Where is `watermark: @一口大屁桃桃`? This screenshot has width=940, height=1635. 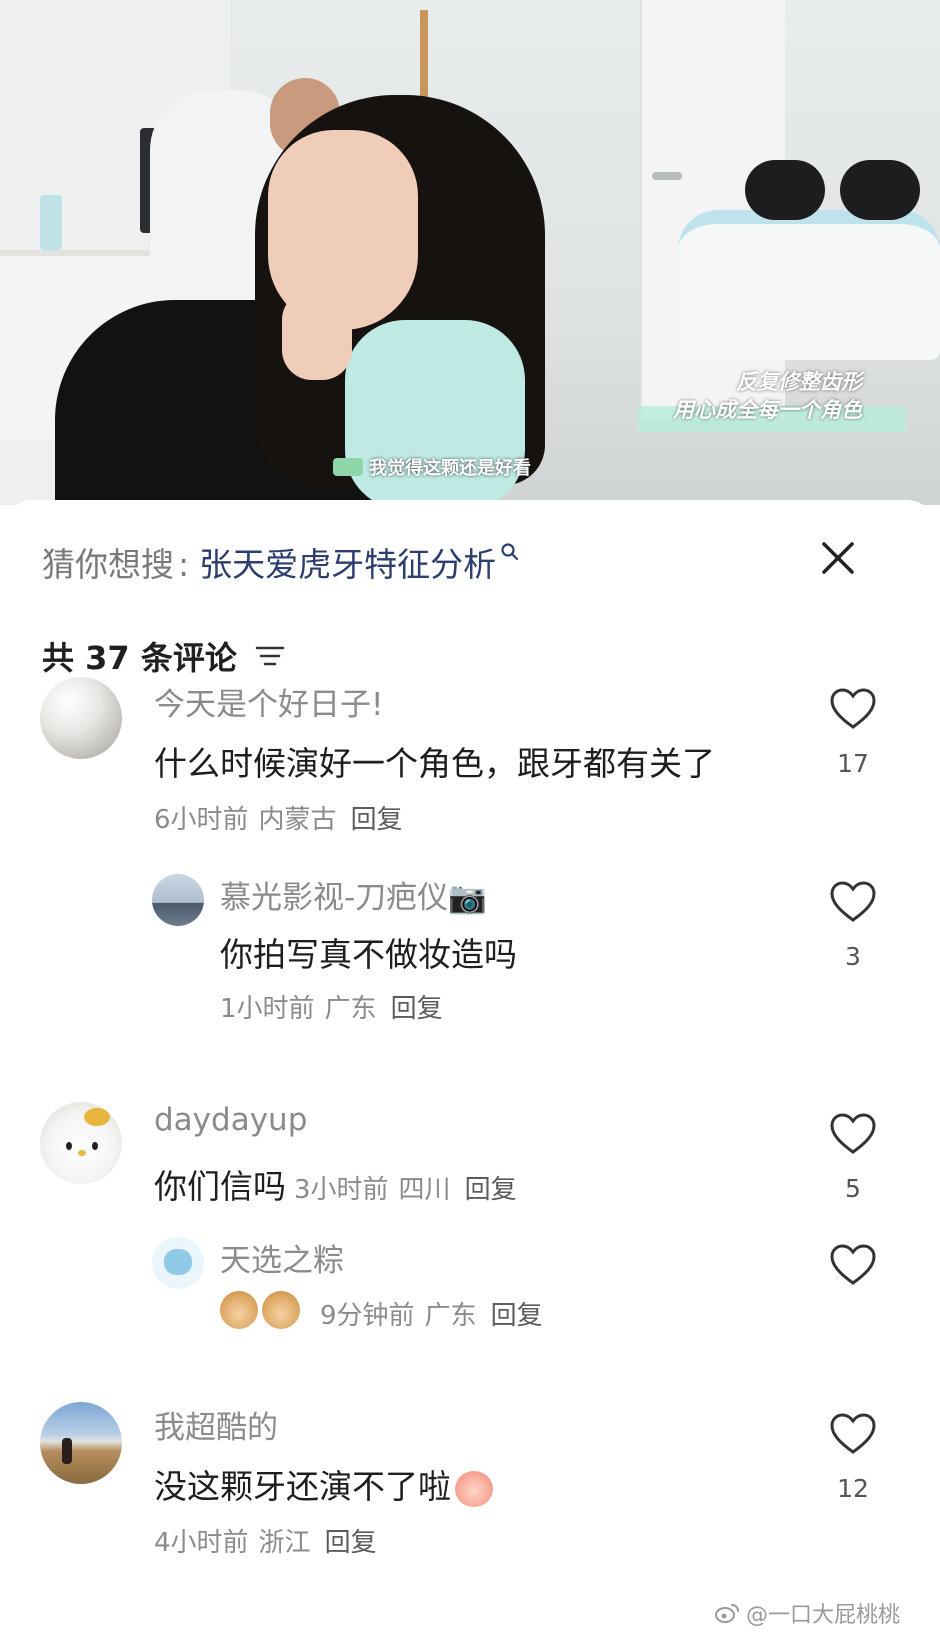
watermark: @一口大屁桃桃 is located at coordinates (807, 1613).